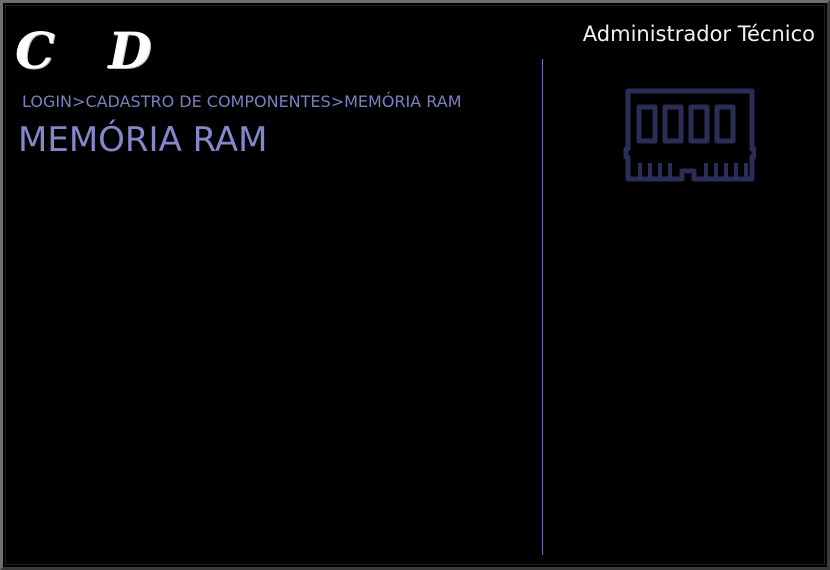 Image resolution: width=830 pixels, height=570 pixels. Describe the element at coordinates (689, 135) in the screenshot. I see `ram-memory-icon` at that location.